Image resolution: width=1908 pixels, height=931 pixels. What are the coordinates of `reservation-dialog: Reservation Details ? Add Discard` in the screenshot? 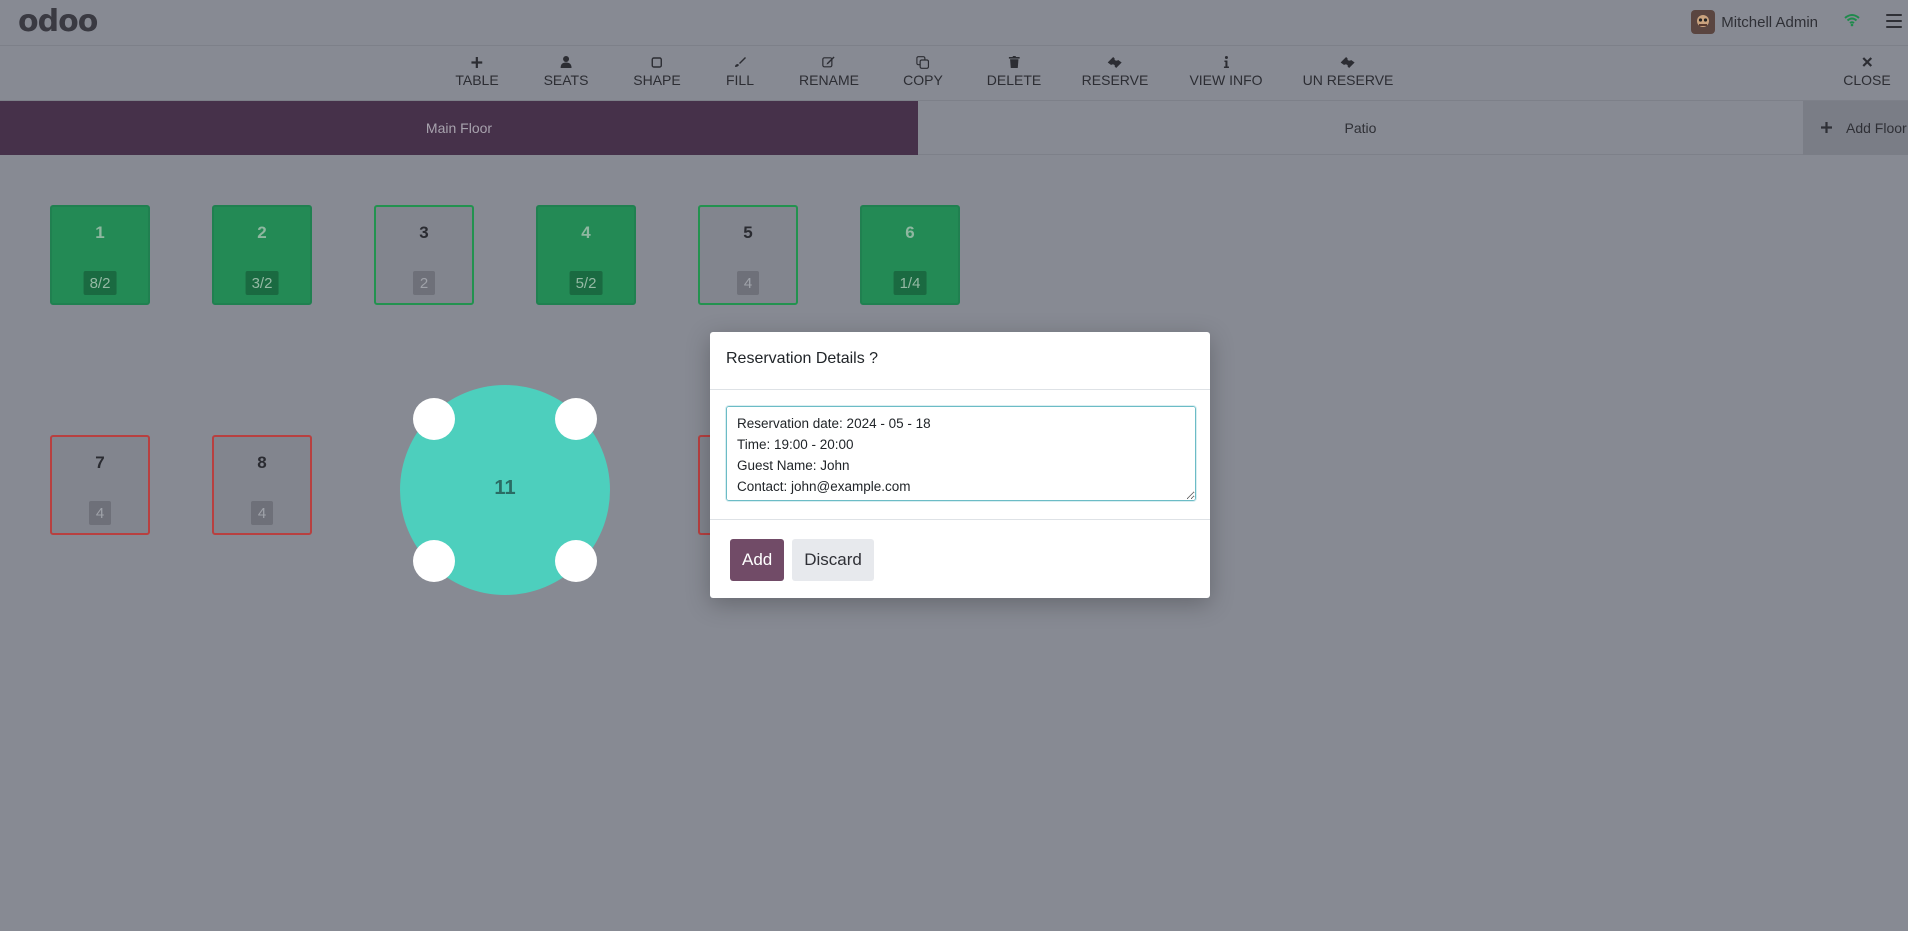 It's located at (960, 465).